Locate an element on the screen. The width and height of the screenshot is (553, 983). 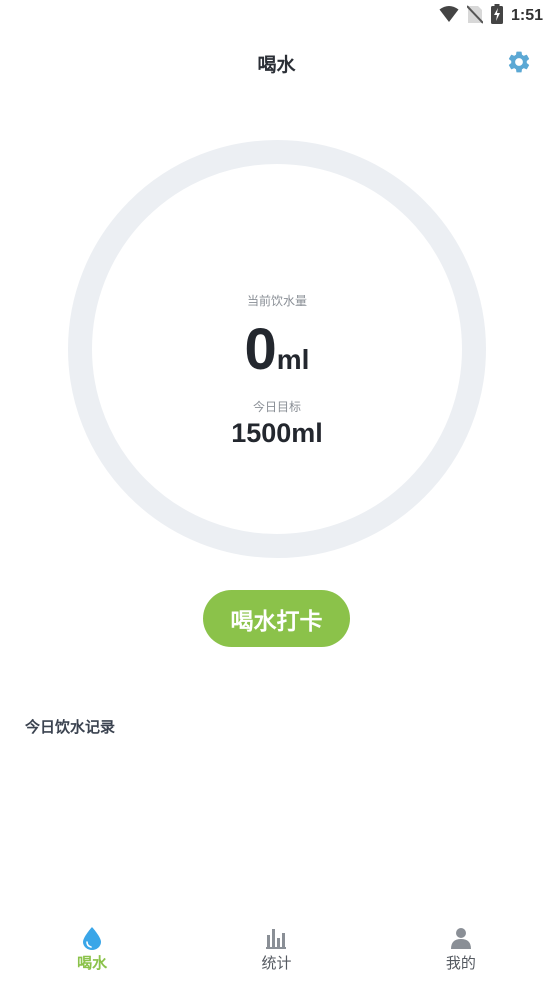
current-intake-label: 当前饮水量 is located at coordinates (276, 301).